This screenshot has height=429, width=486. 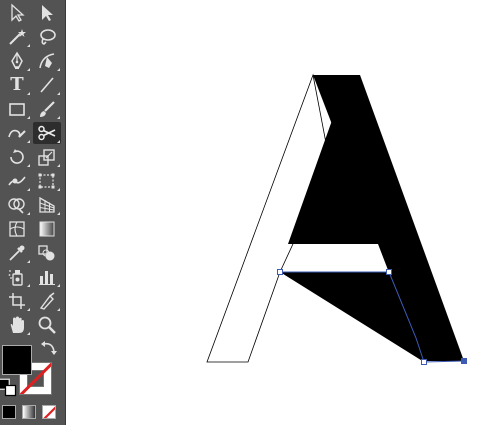 I want to click on direct-selection-tool, so click(x=47, y=13).